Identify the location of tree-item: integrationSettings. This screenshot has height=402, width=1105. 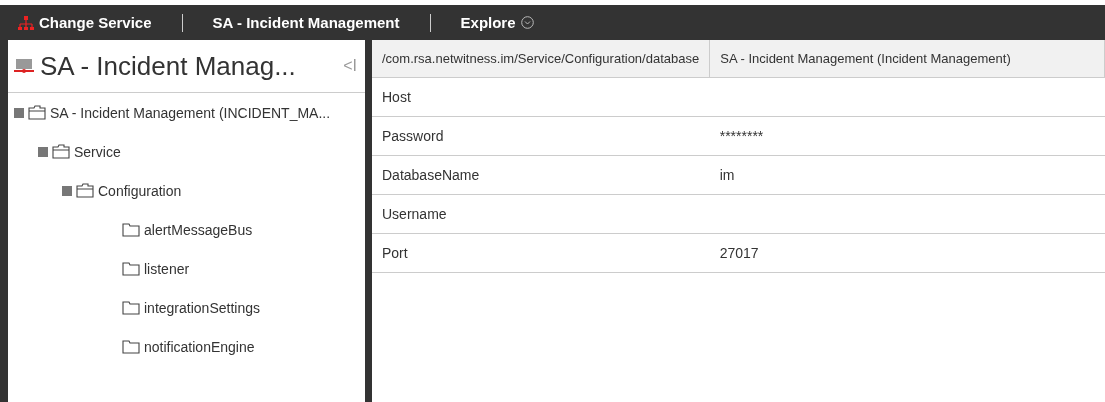
(202, 307).